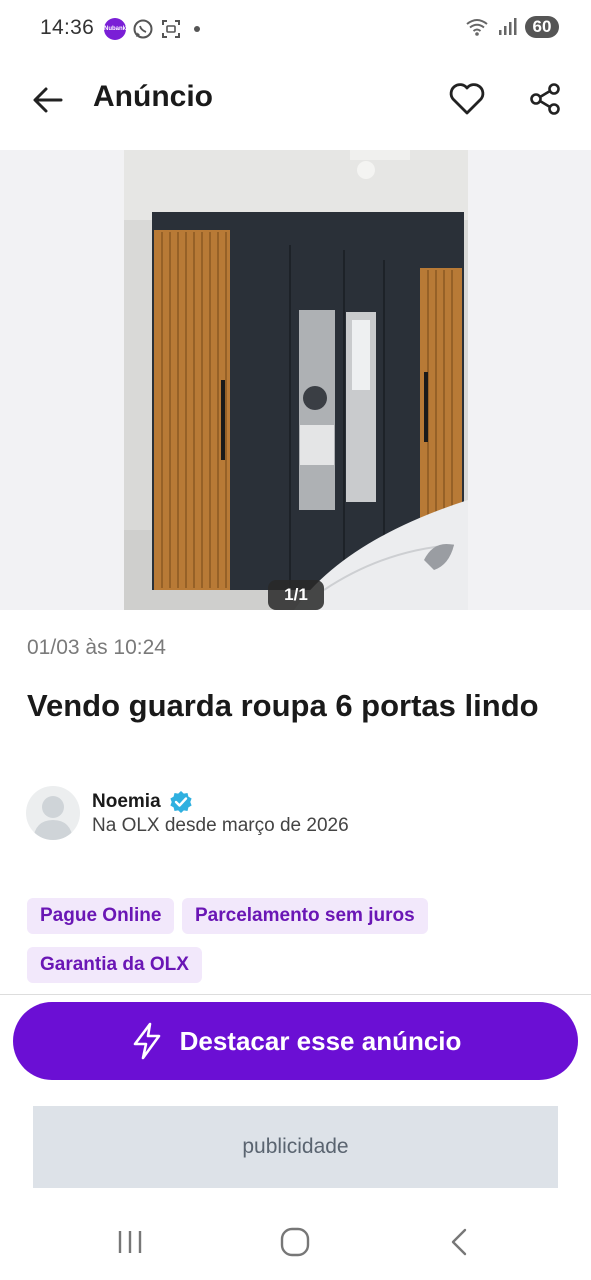  I want to click on back-button, so click(48, 100).